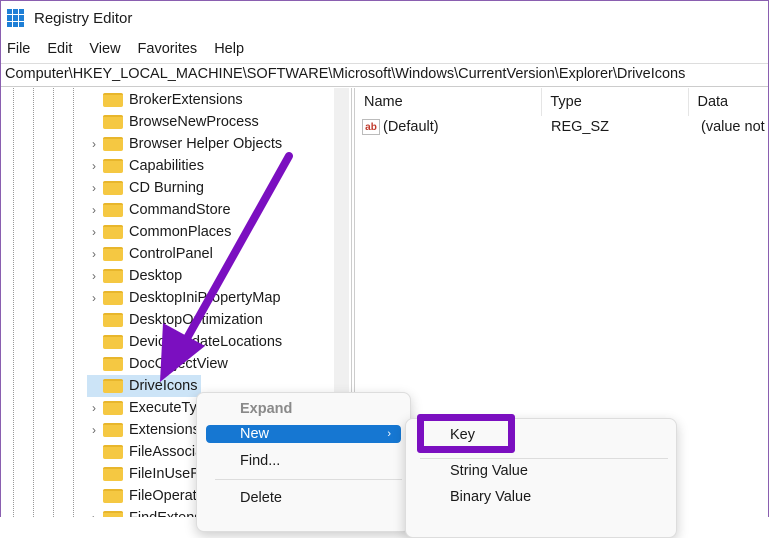 The height and width of the screenshot is (538, 769). I want to click on submenu-item-binary-value: Binary Value, so click(490, 497).